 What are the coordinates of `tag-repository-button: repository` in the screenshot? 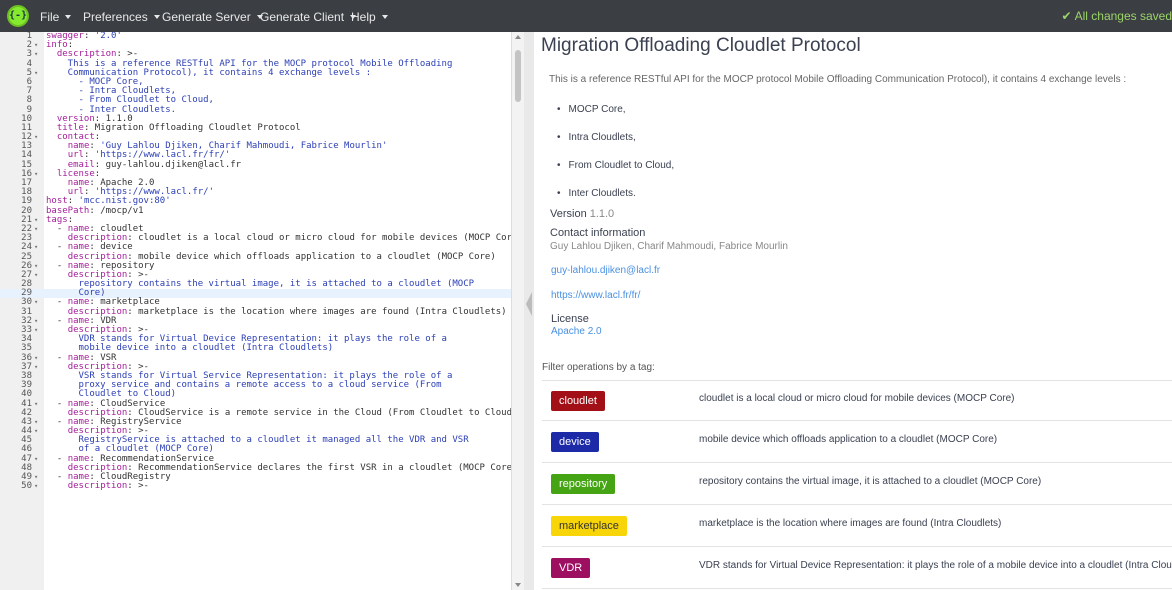 It's located at (583, 484).